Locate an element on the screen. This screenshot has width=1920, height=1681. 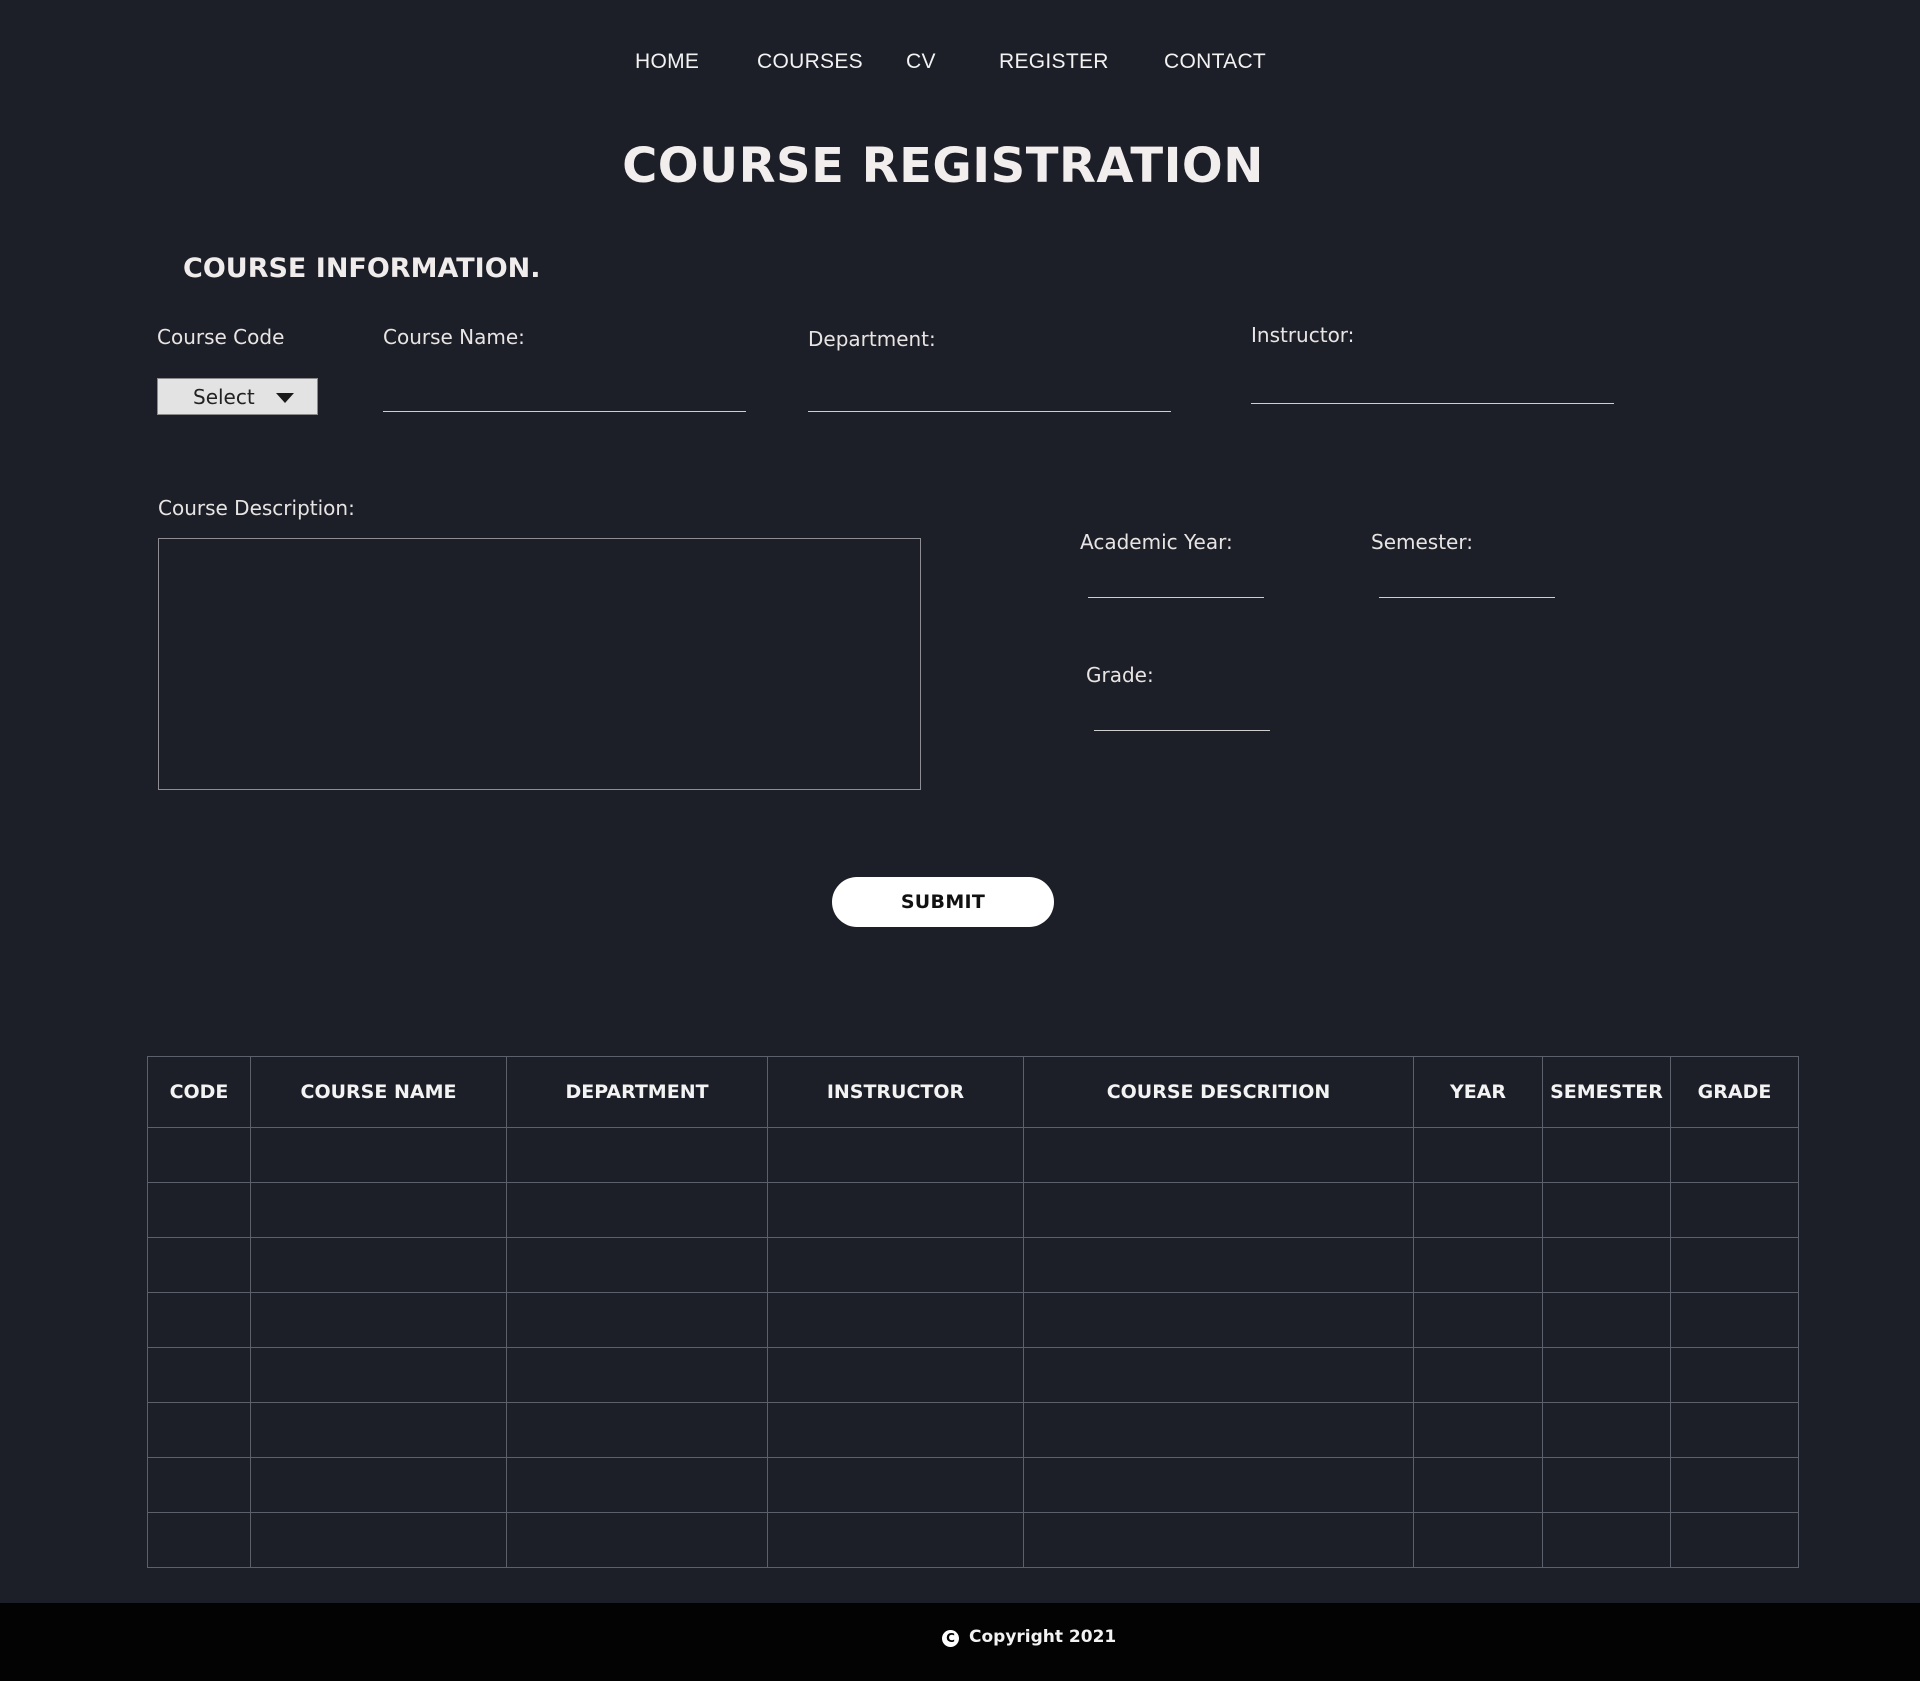
nav-cv-link: CV is located at coordinates (921, 62).